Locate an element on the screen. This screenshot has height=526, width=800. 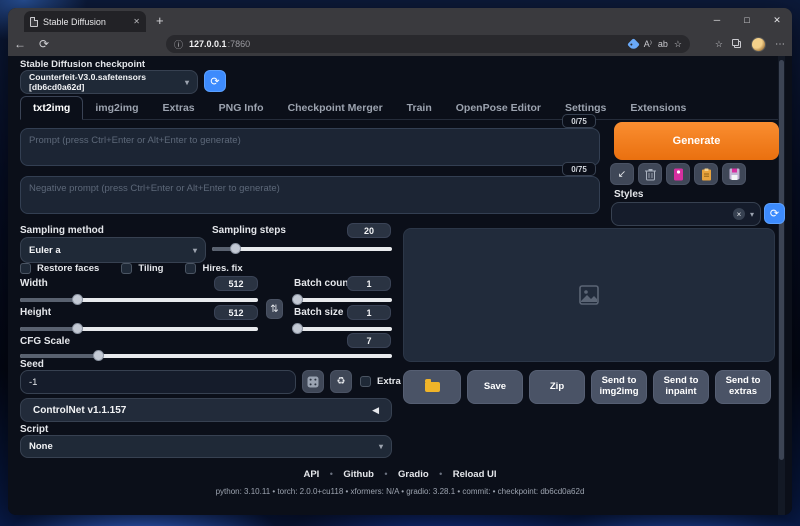
page-scrollbar is located at coordinates (781, 285).